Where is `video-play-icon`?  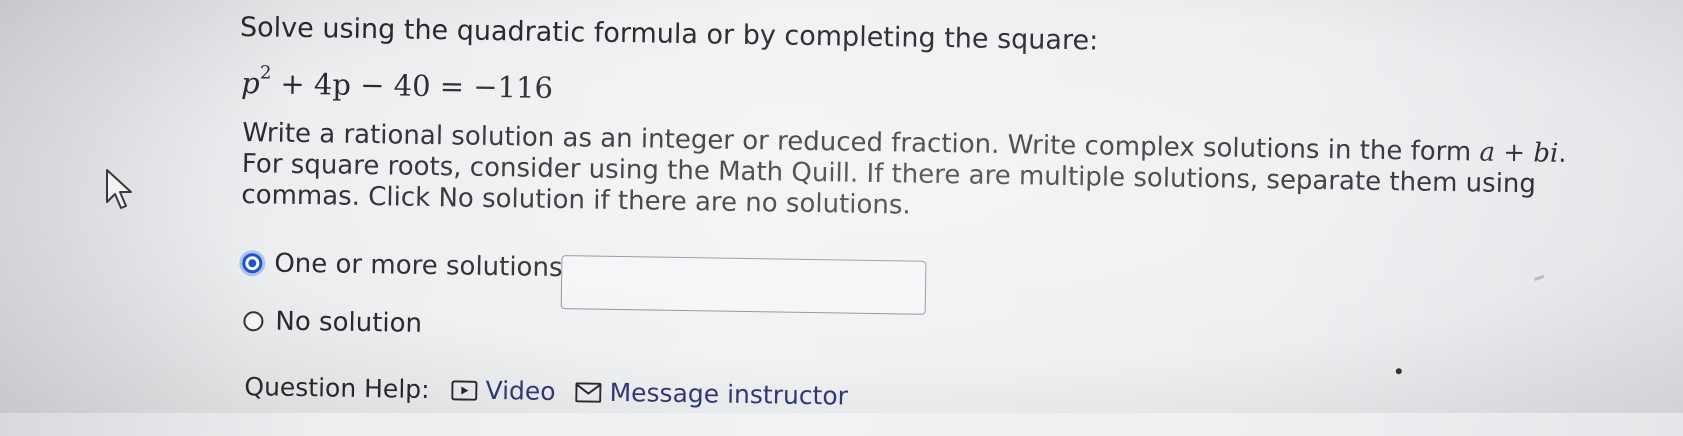
video-play-icon is located at coordinates (464, 390).